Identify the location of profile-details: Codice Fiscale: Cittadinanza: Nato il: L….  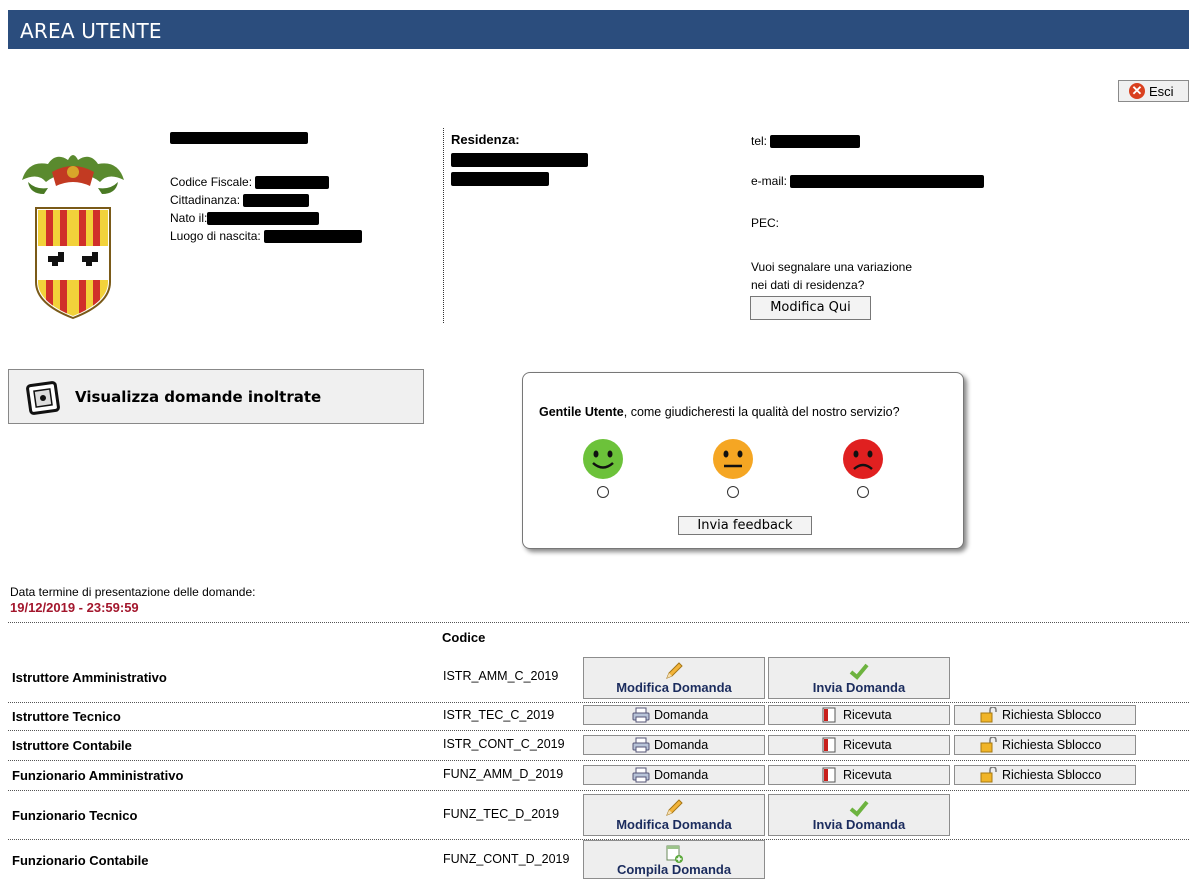
(266, 209).